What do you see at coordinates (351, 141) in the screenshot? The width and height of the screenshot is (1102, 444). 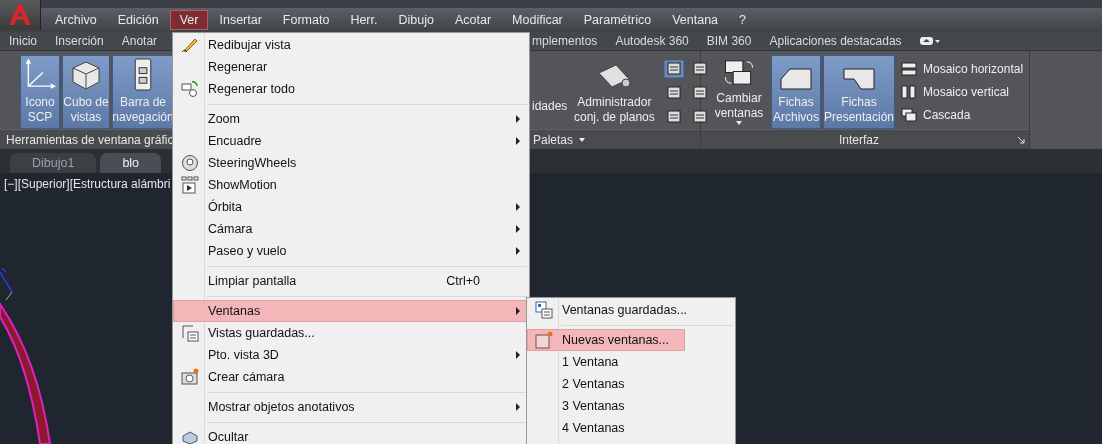 I see `menu-item: Encuadre` at bounding box center [351, 141].